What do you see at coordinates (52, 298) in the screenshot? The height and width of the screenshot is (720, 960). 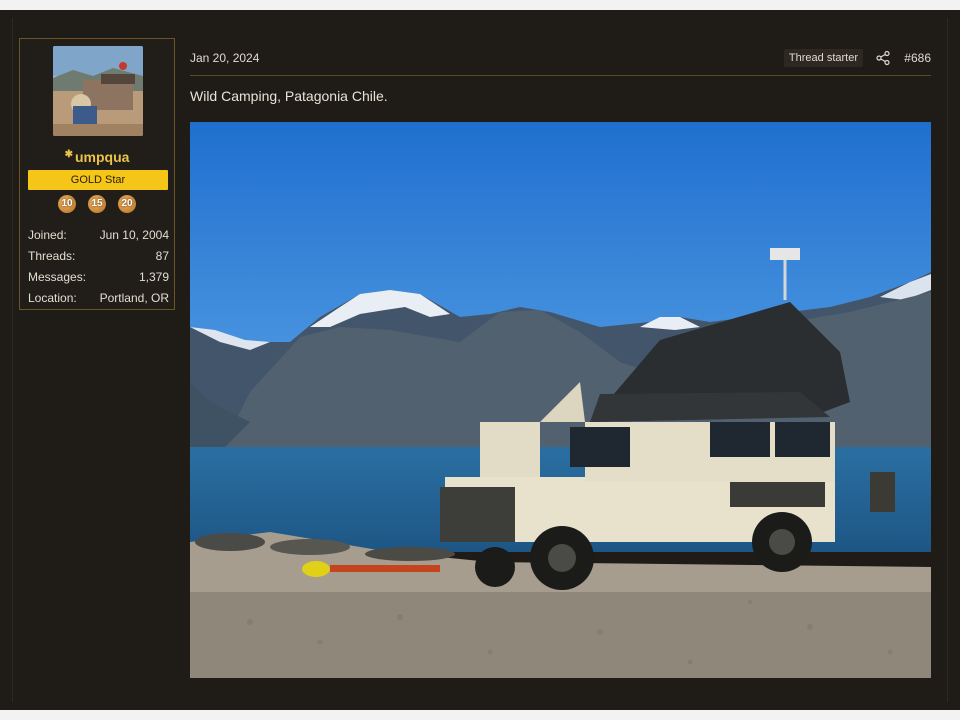 I see `stat-label: Location:` at bounding box center [52, 298].